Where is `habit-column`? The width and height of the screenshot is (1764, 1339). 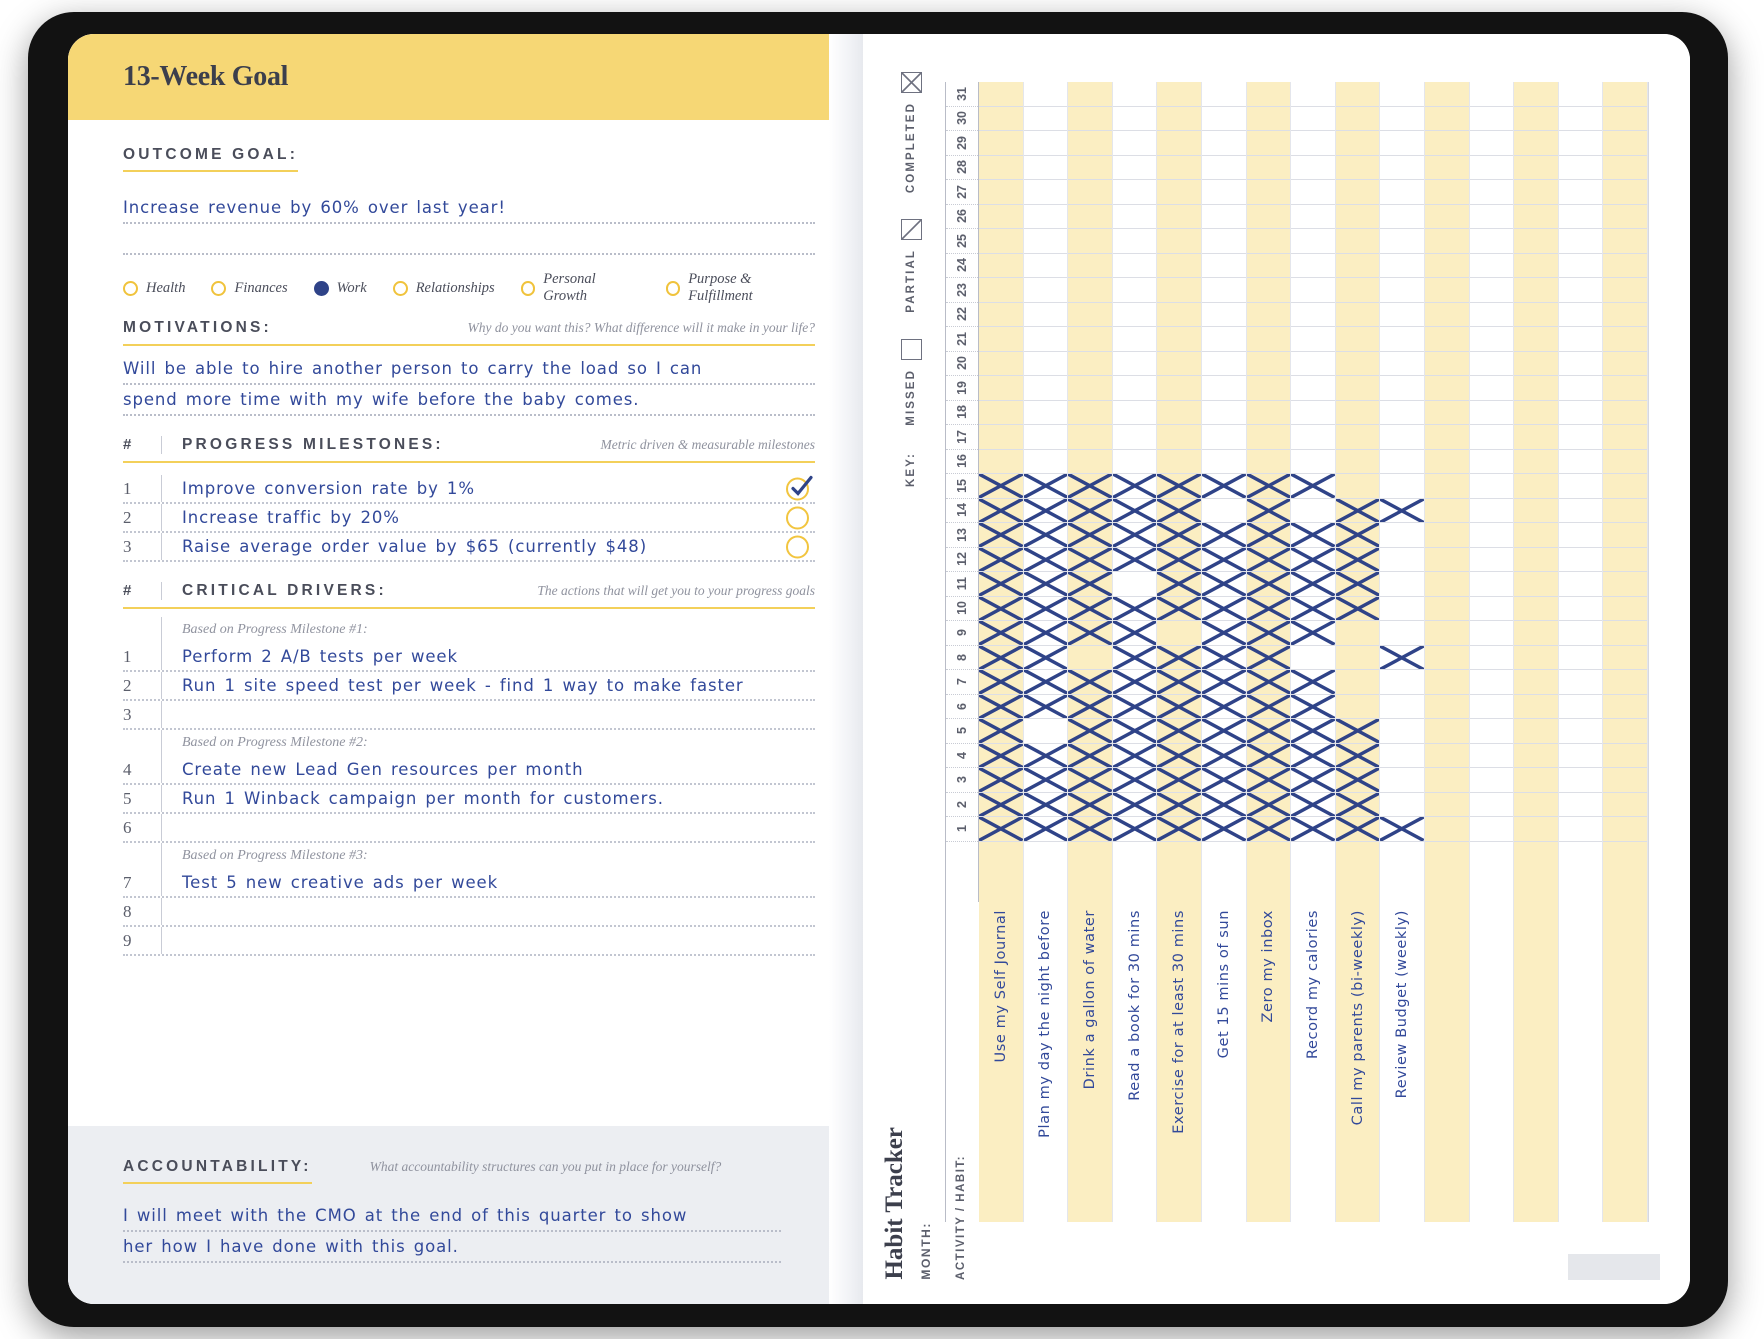 habit-column is located at coordinates (1536, 652).